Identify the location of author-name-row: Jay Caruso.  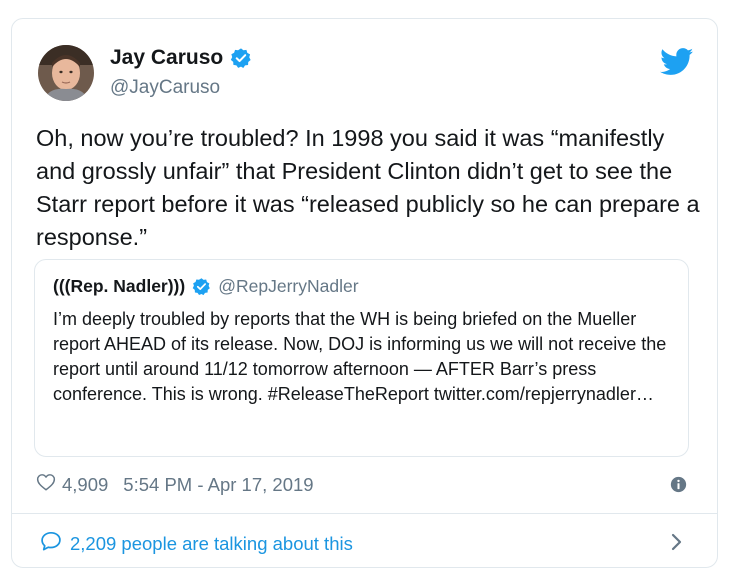
(181, 58).